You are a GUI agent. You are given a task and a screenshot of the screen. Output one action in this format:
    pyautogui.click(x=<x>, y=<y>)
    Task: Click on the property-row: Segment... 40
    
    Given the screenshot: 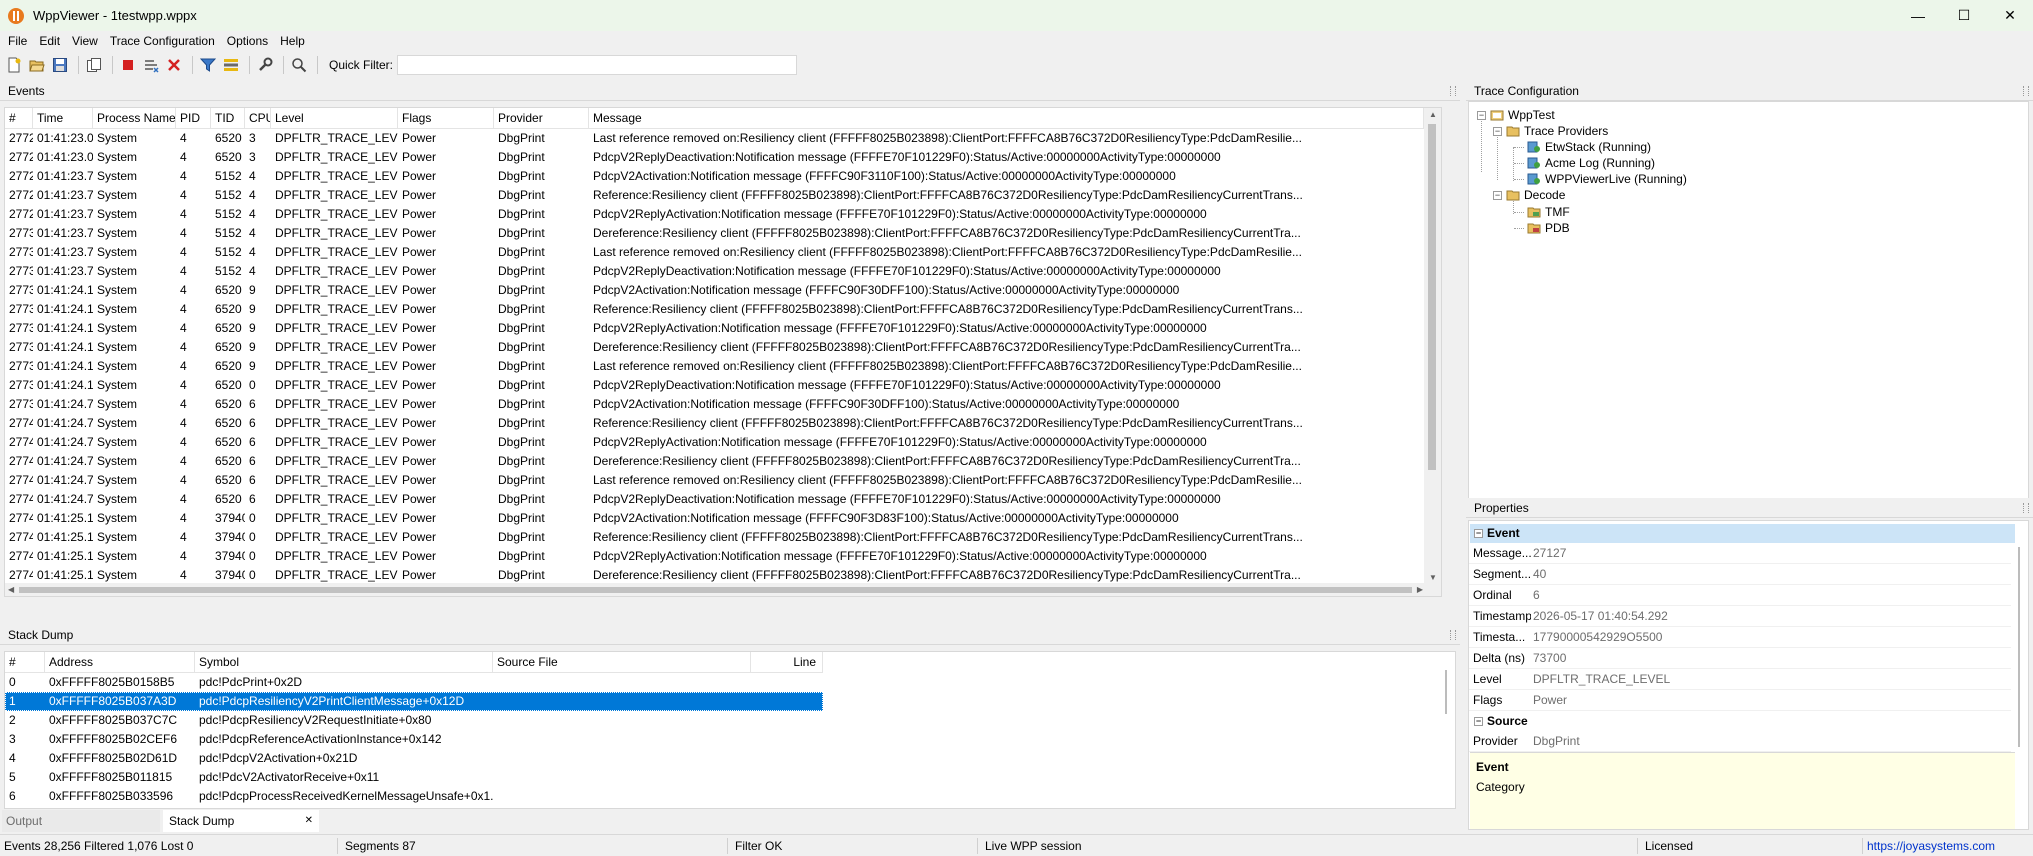 What is the action you would take?
    pyautogui.click(x=1742, y=574)
    